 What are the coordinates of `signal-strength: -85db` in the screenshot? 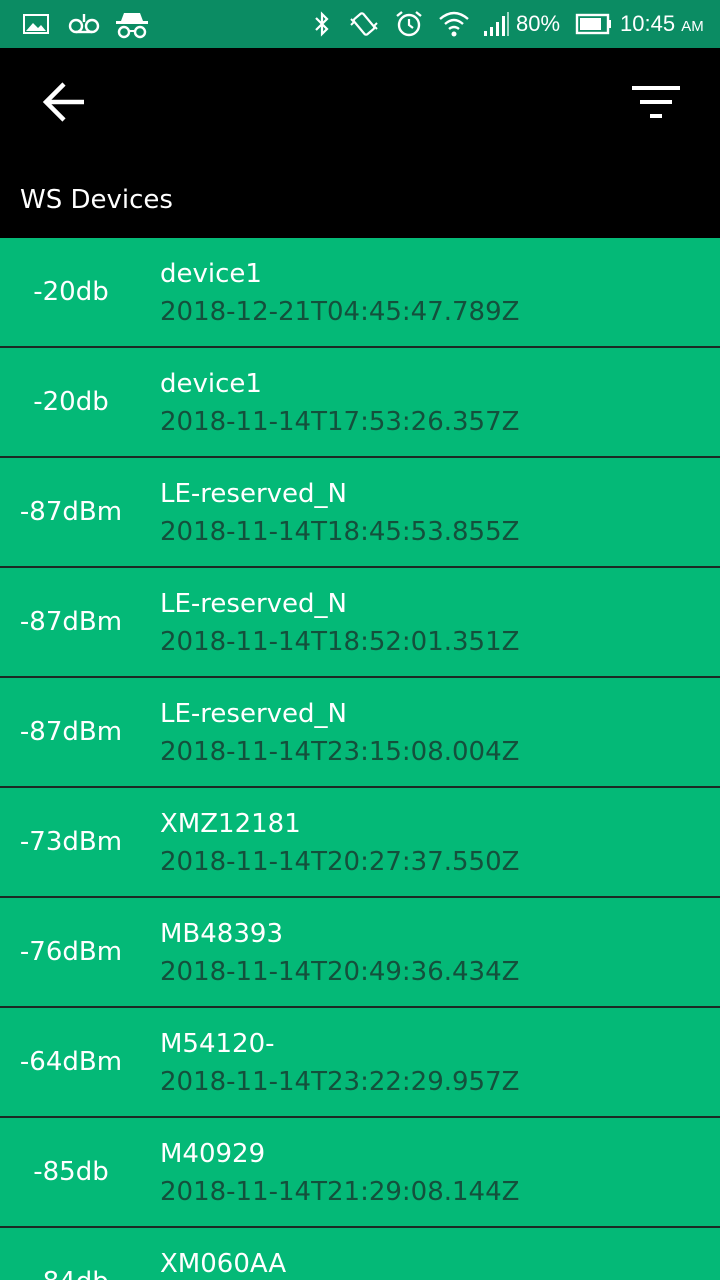 It's located at (71, 1172).